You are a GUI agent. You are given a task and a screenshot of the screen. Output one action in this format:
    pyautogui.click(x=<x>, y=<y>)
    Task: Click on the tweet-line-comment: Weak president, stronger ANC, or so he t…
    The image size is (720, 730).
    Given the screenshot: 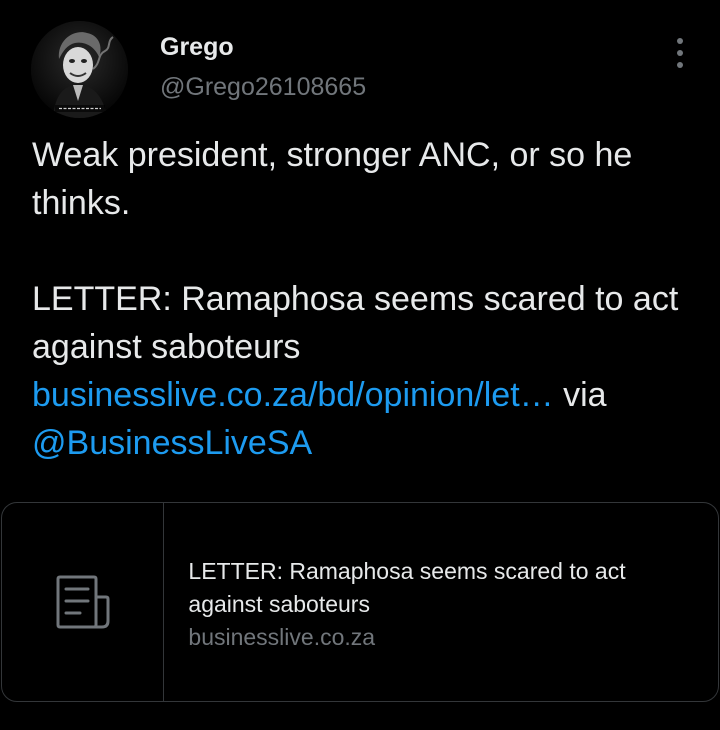 What is the action you would take?
    pyautogui.click(x=332, y=179)
    